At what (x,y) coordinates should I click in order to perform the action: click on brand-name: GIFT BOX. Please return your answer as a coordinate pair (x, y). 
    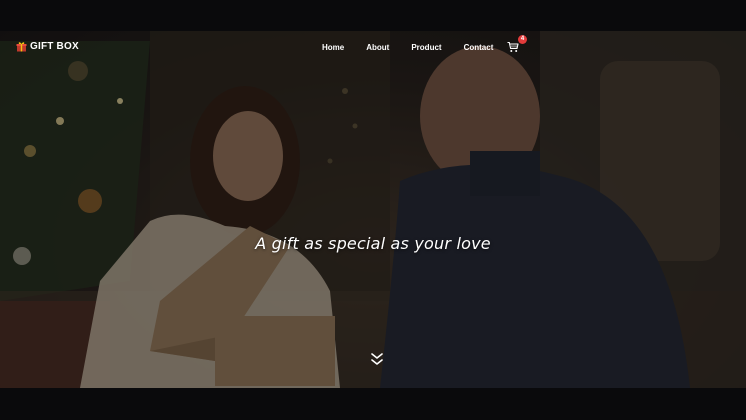
    Looking at the image, I should click on (54, 46).